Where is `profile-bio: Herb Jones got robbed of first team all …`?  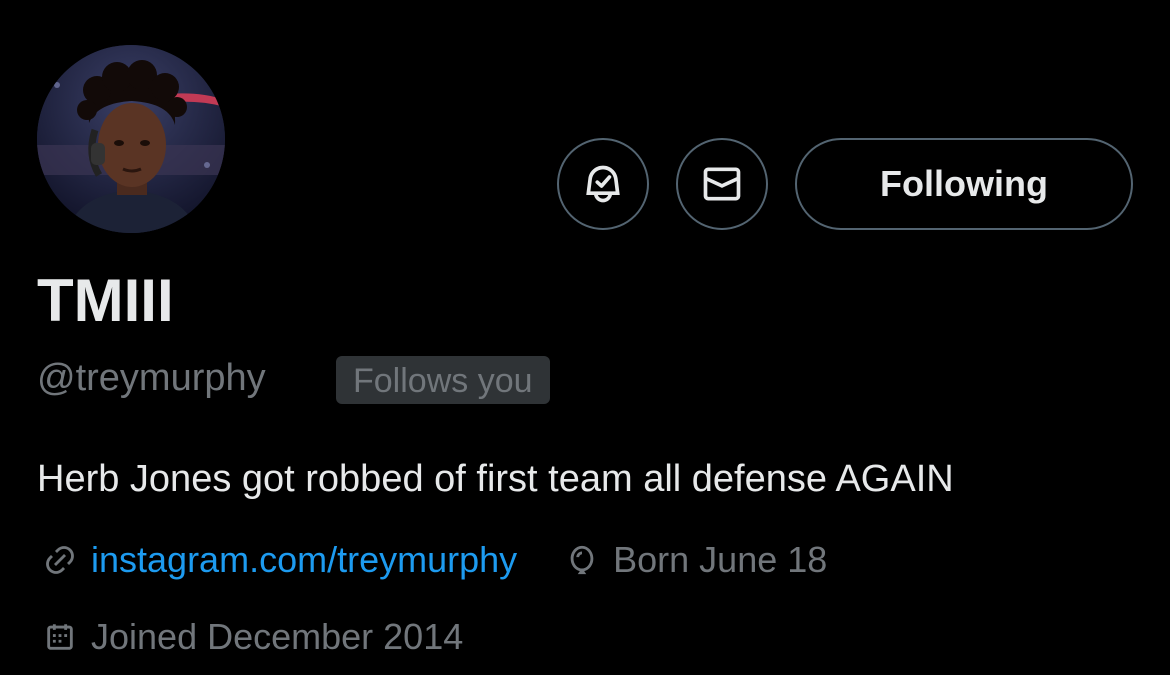
profile-bio: Herb Jones got robbed of first team all … is located at coordinates (495, 479).